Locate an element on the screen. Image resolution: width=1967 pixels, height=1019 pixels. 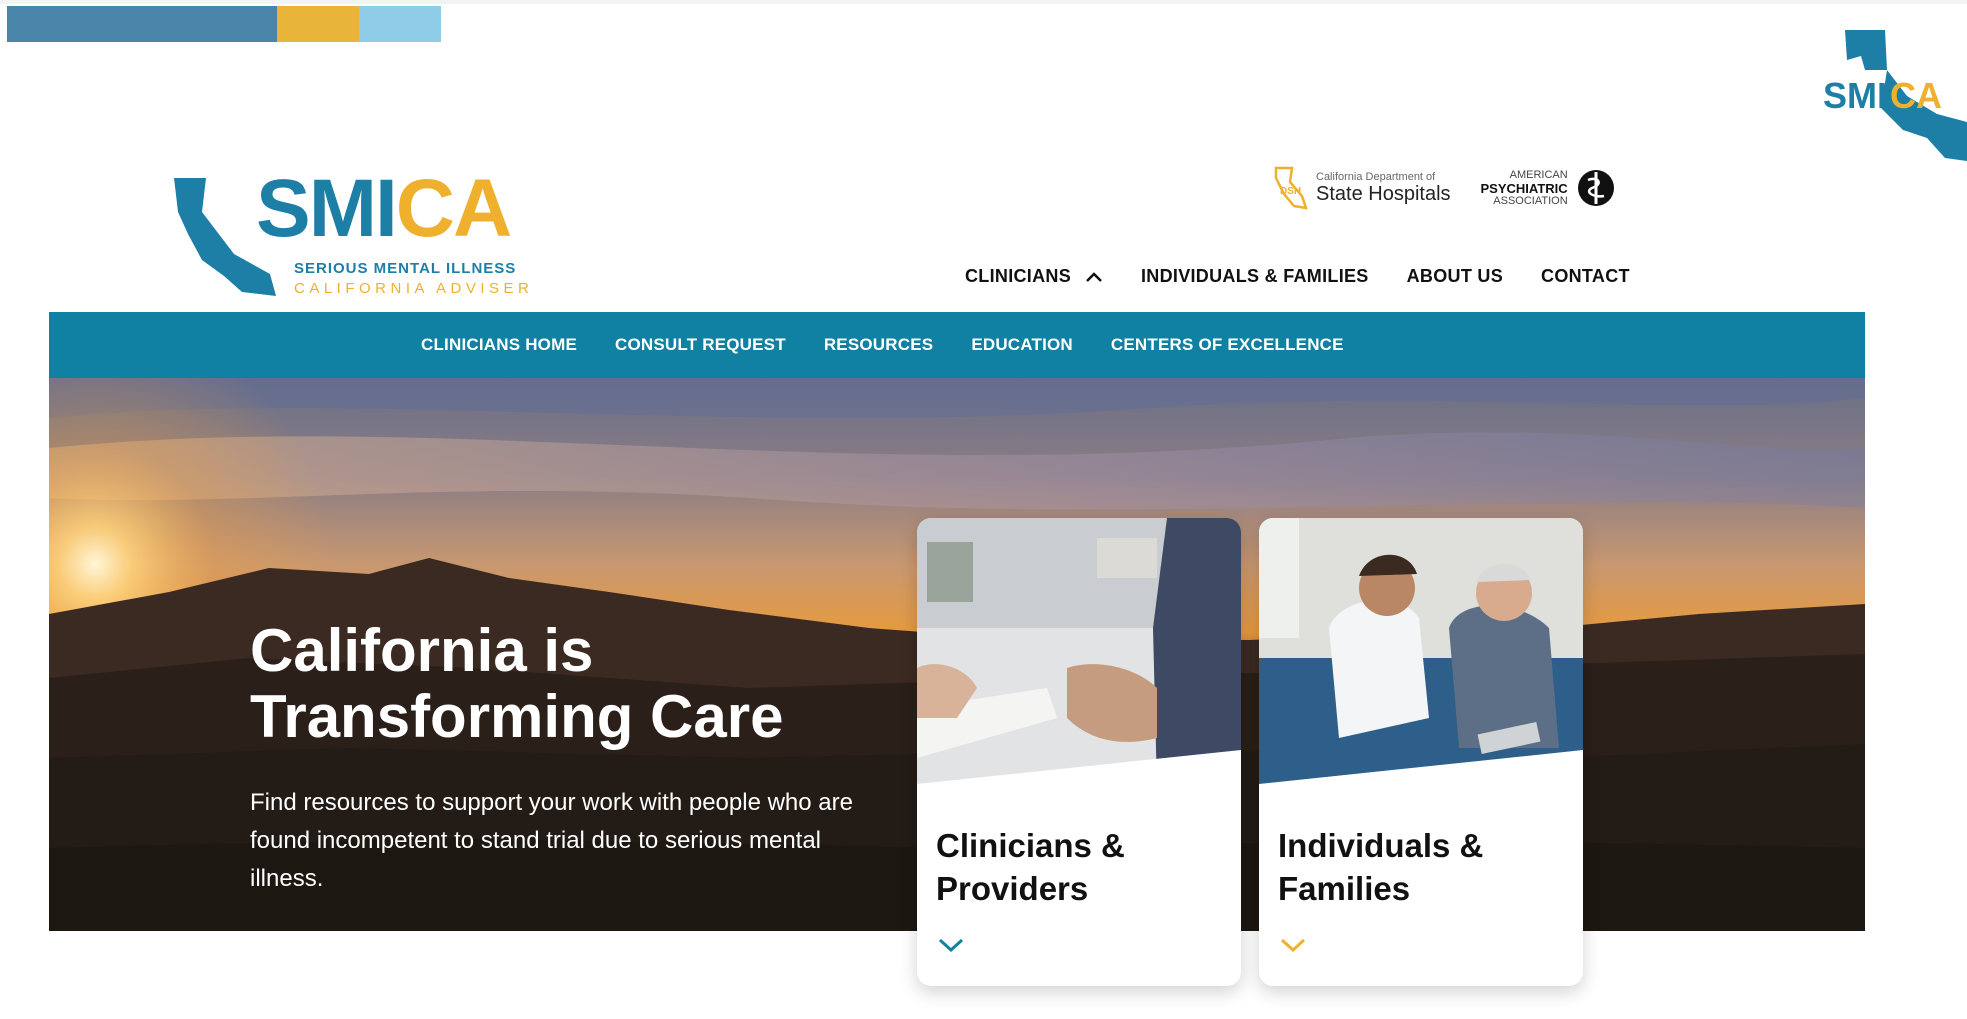
card-clinicians-providers: Clinicians & Providers is located at coordinates (1079, 752).